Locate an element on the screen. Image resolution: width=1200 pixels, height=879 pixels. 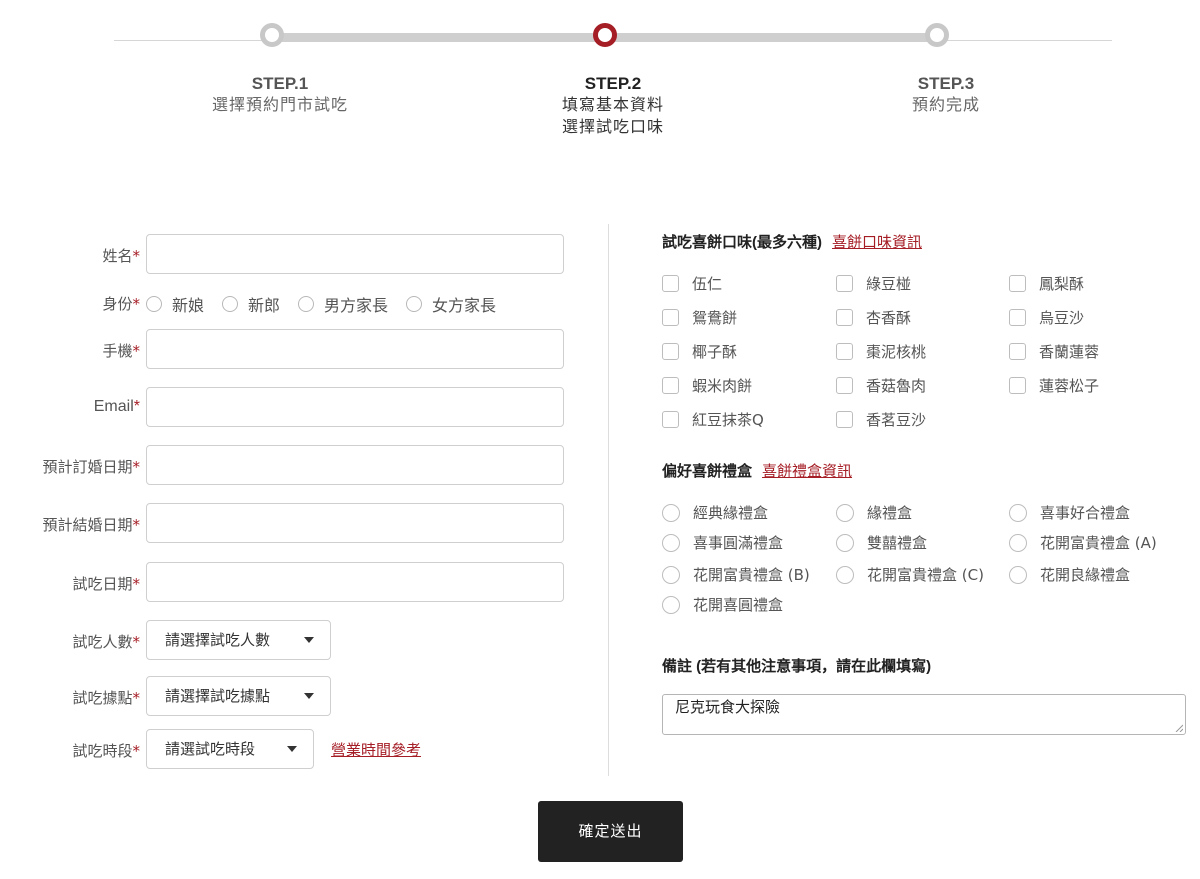
wedding-date-input is located at coordinates (355, 523).